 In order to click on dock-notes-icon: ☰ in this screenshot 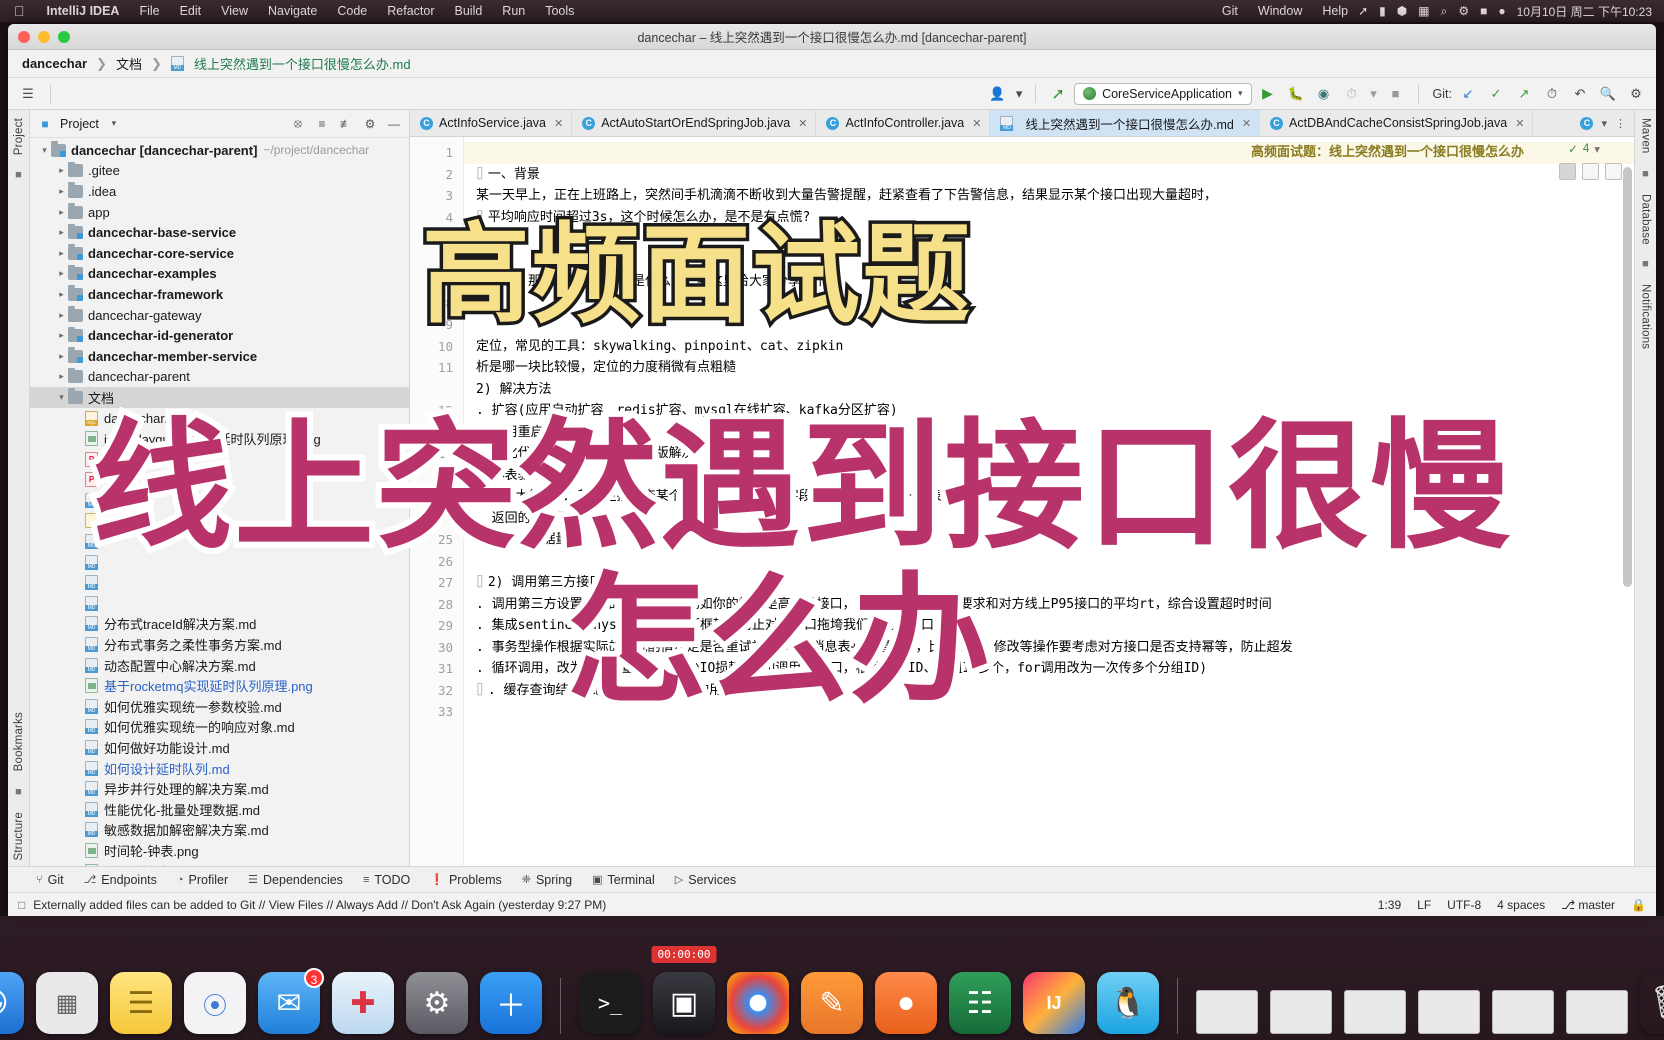, I will do `click(141, 1003)`.